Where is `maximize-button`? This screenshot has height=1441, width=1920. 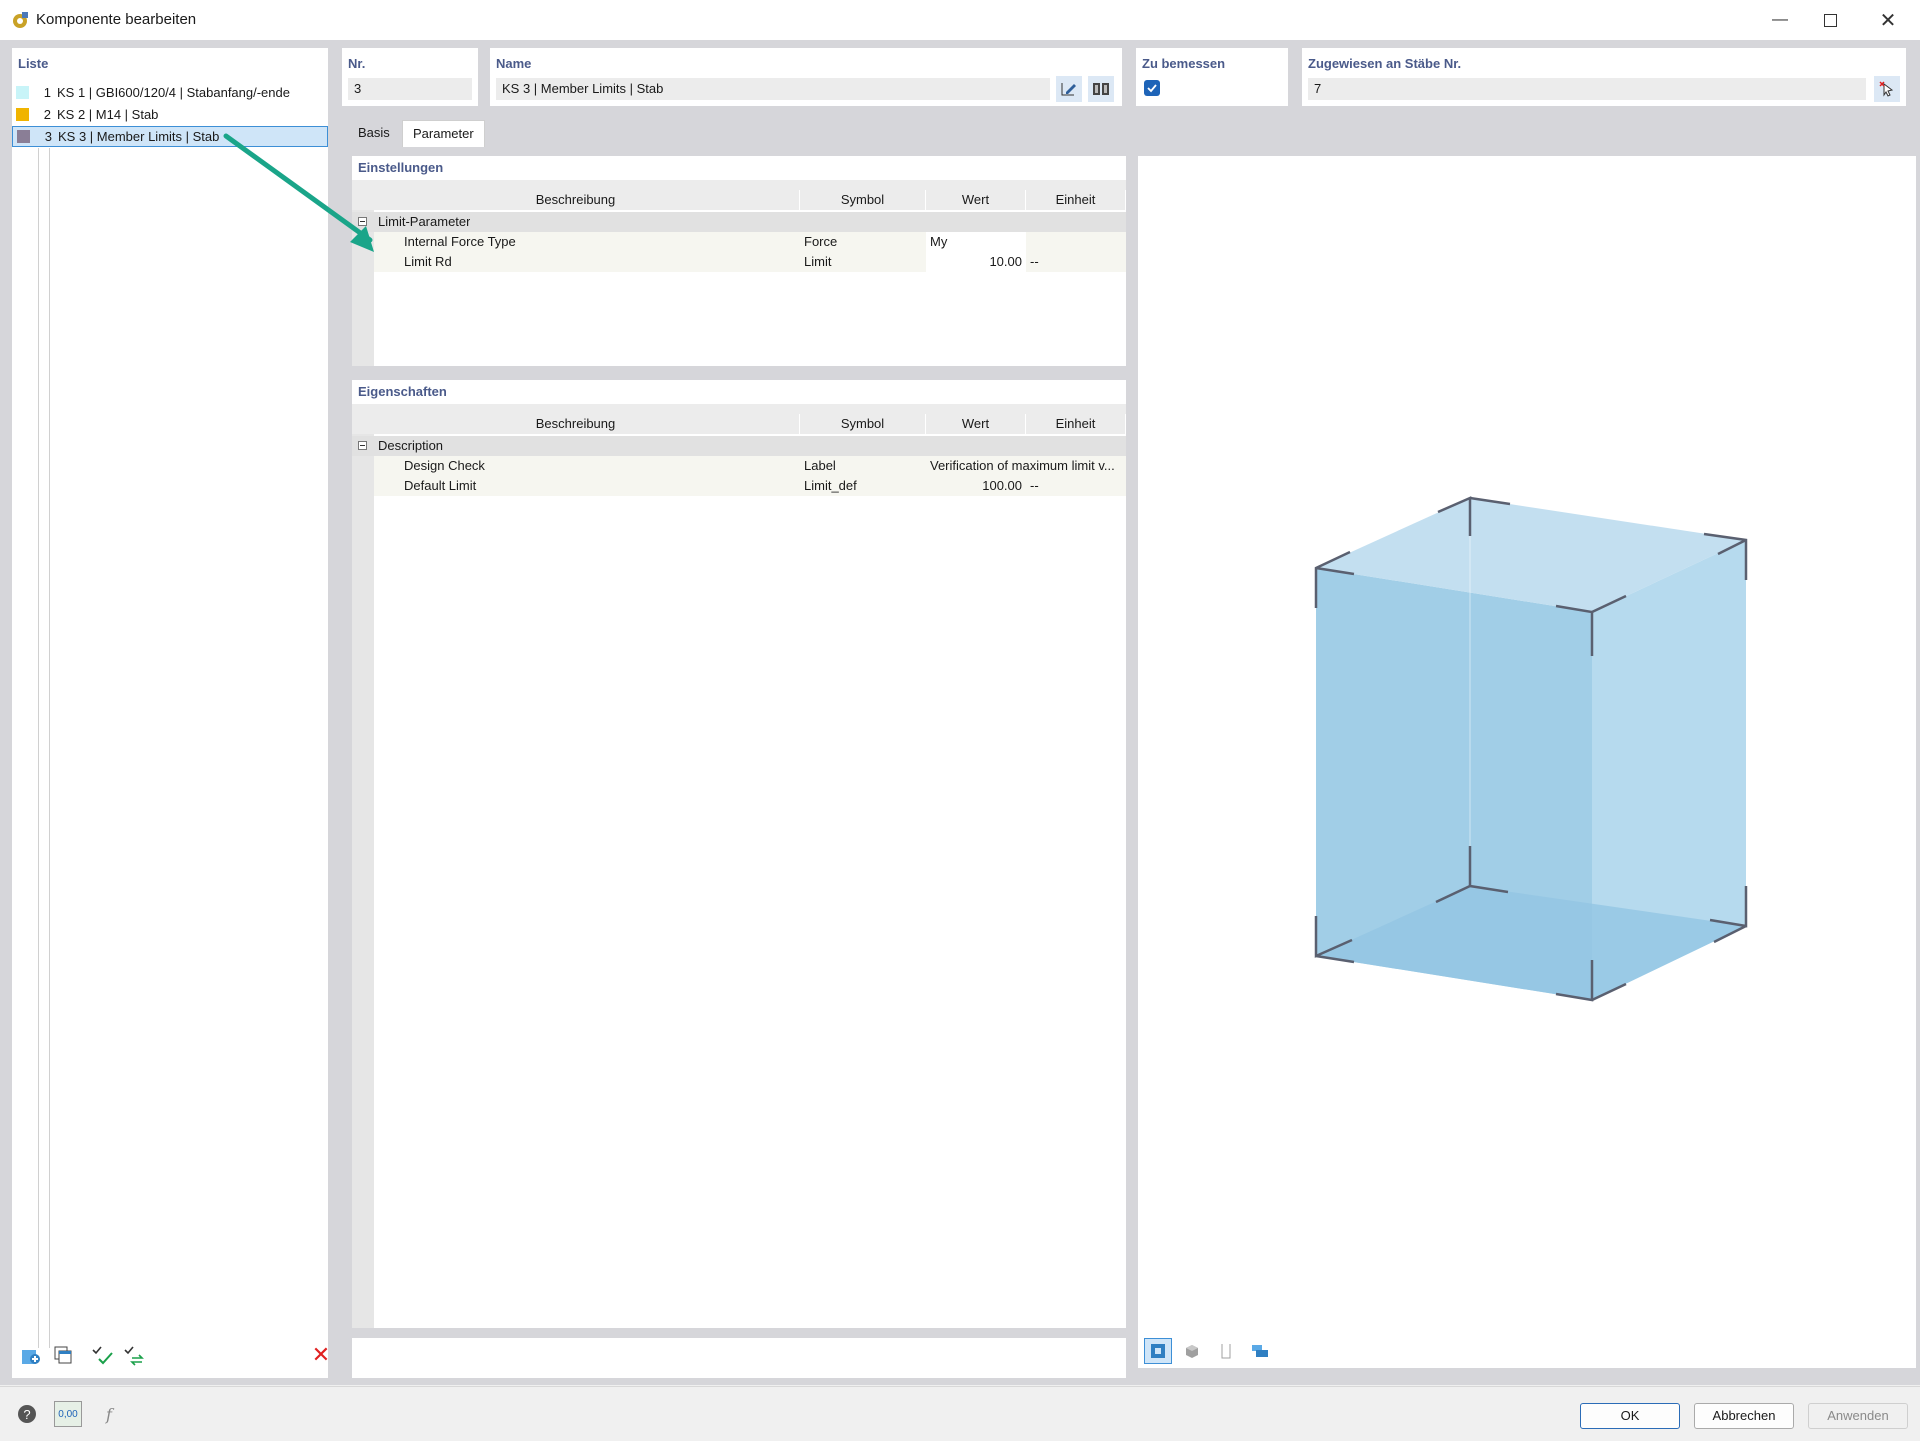
maximize-button is located at coordinates (1830, 20).